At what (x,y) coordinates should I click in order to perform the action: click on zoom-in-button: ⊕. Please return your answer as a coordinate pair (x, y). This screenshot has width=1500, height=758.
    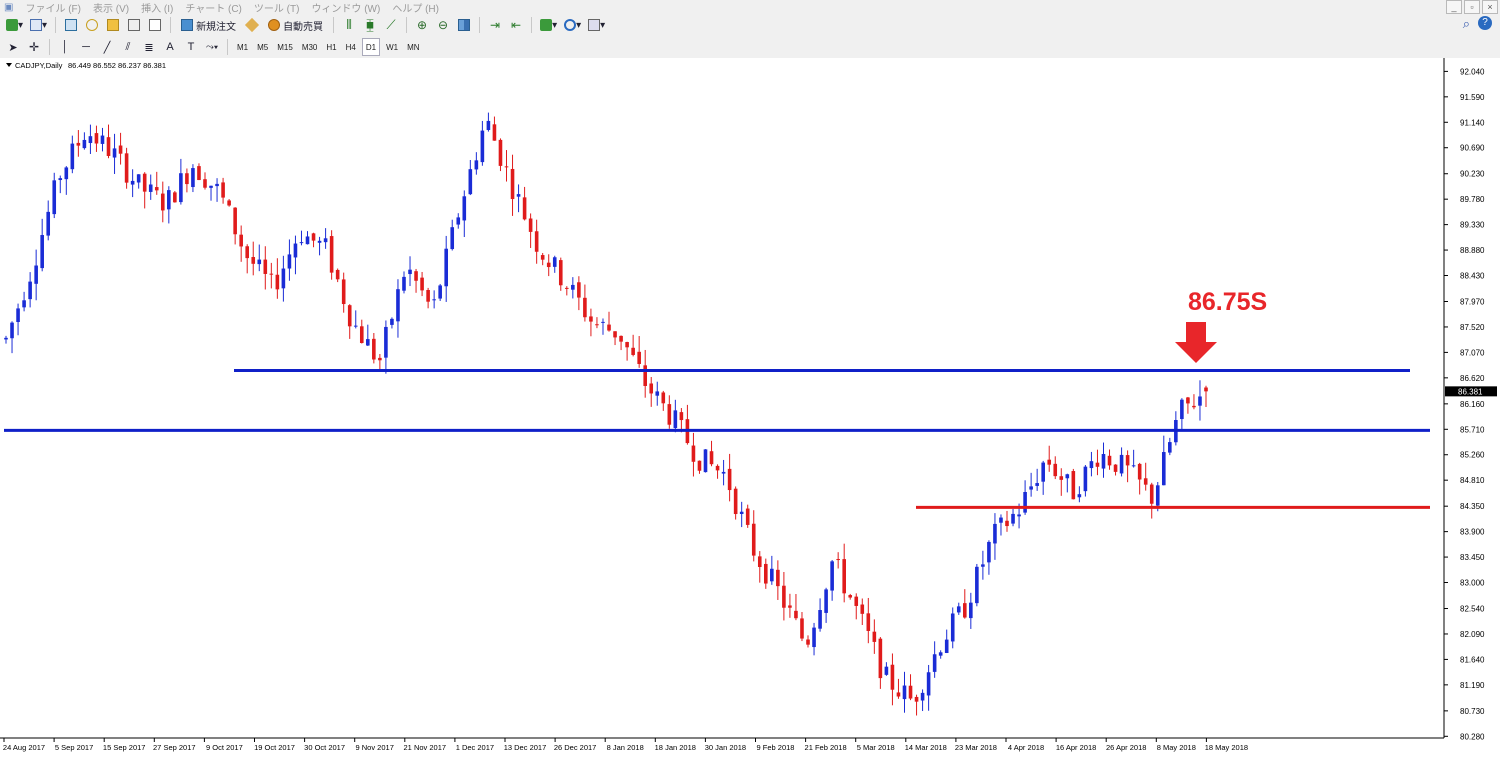
    Looking at the image, I should click on (422, 25).